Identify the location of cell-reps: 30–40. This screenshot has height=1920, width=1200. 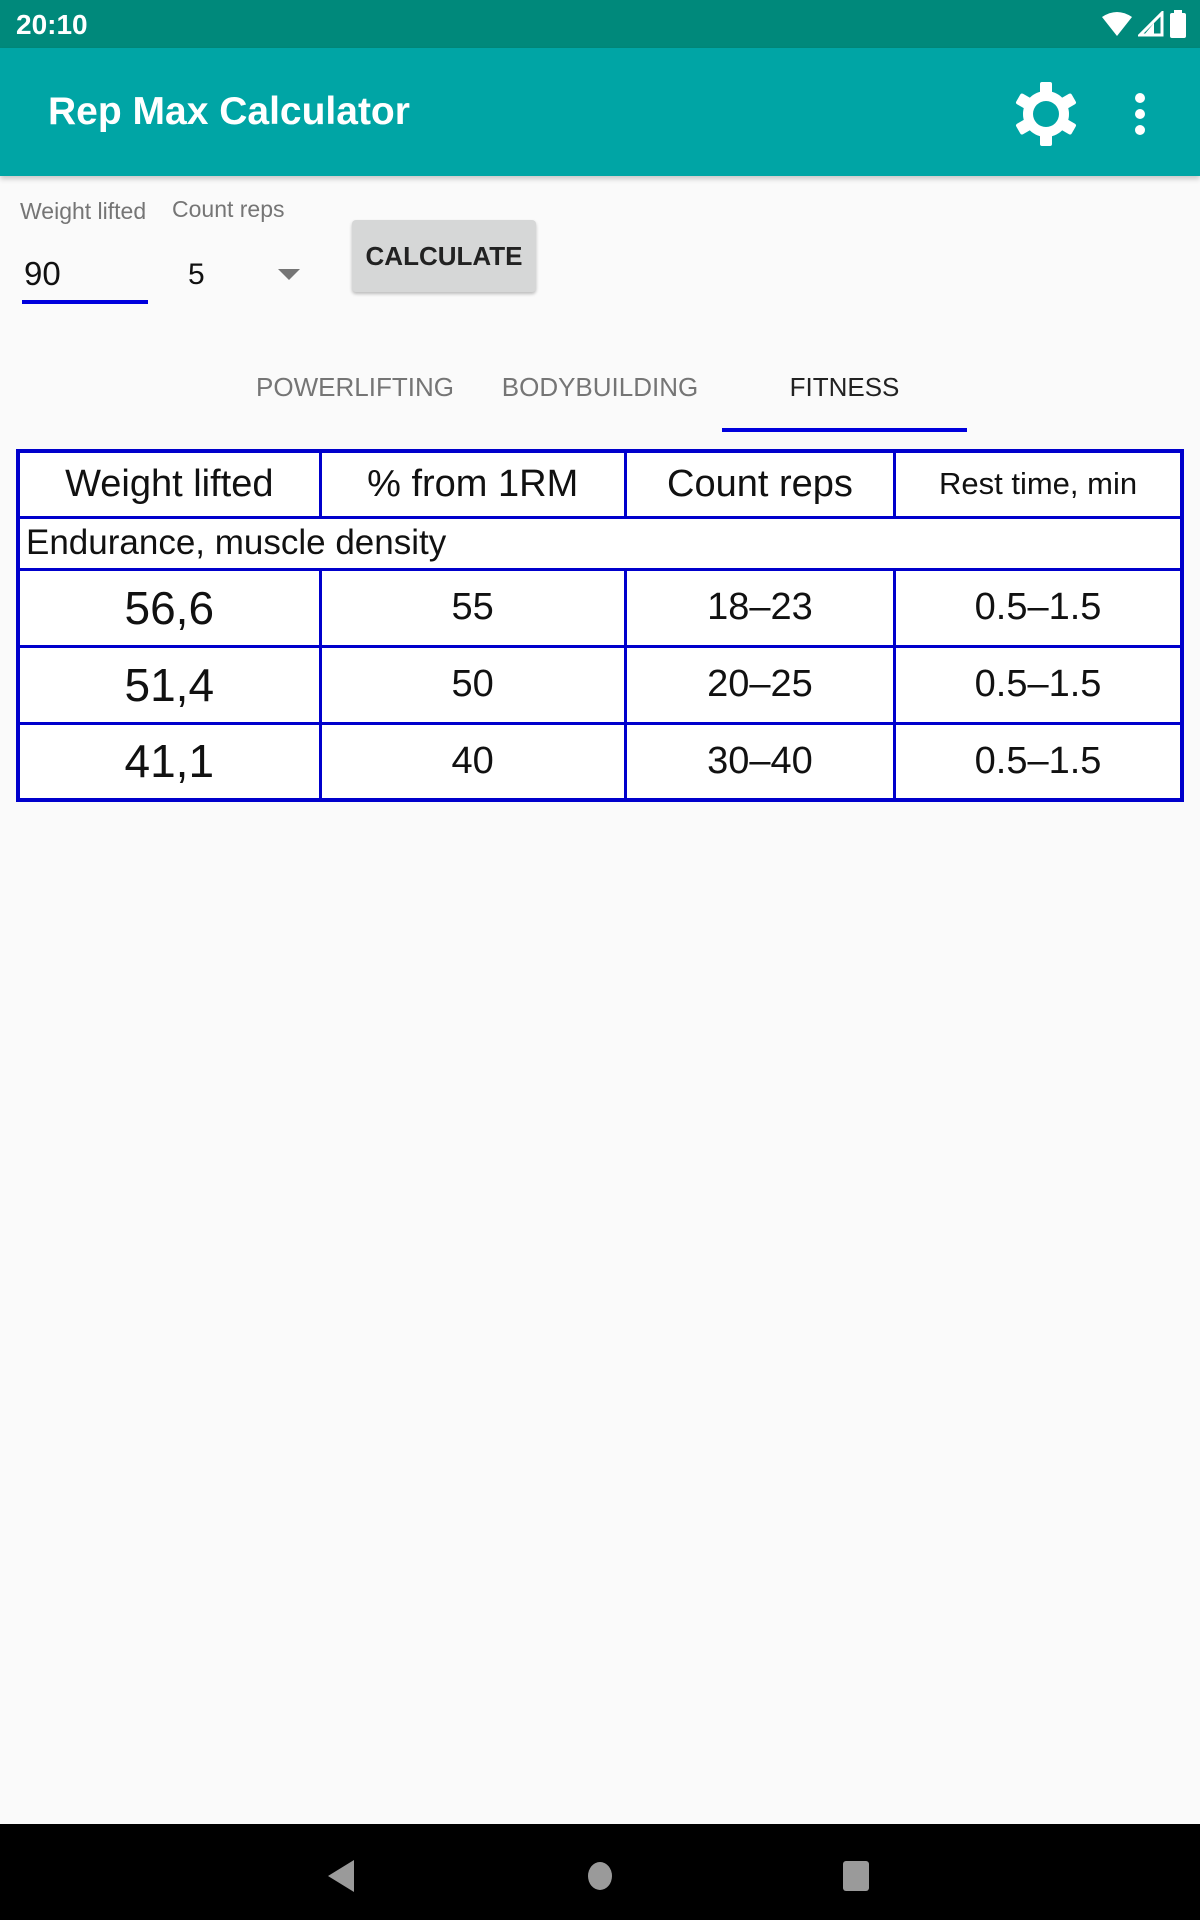
(760, 761).